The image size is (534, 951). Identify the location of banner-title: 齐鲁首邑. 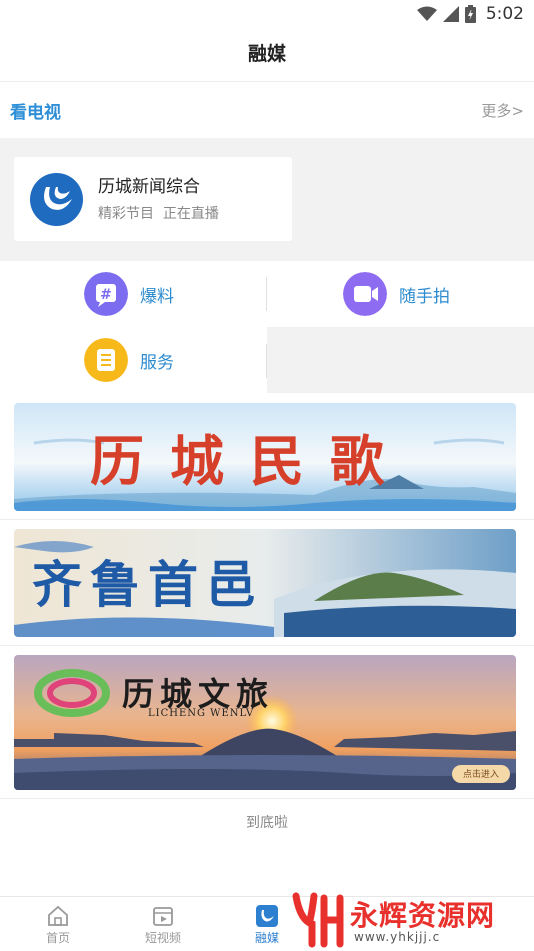
(148, 584).